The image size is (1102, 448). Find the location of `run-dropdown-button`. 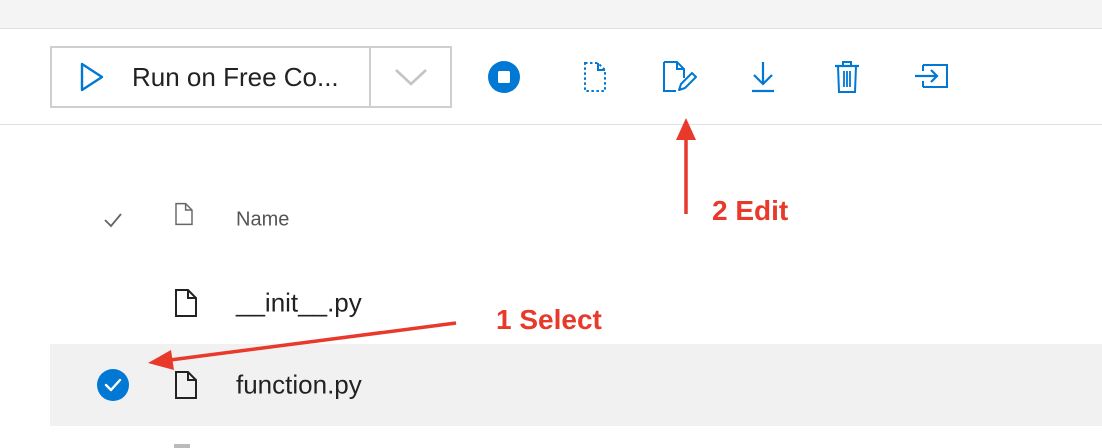

run-dropdown-button is located at coordinates (410, 77).